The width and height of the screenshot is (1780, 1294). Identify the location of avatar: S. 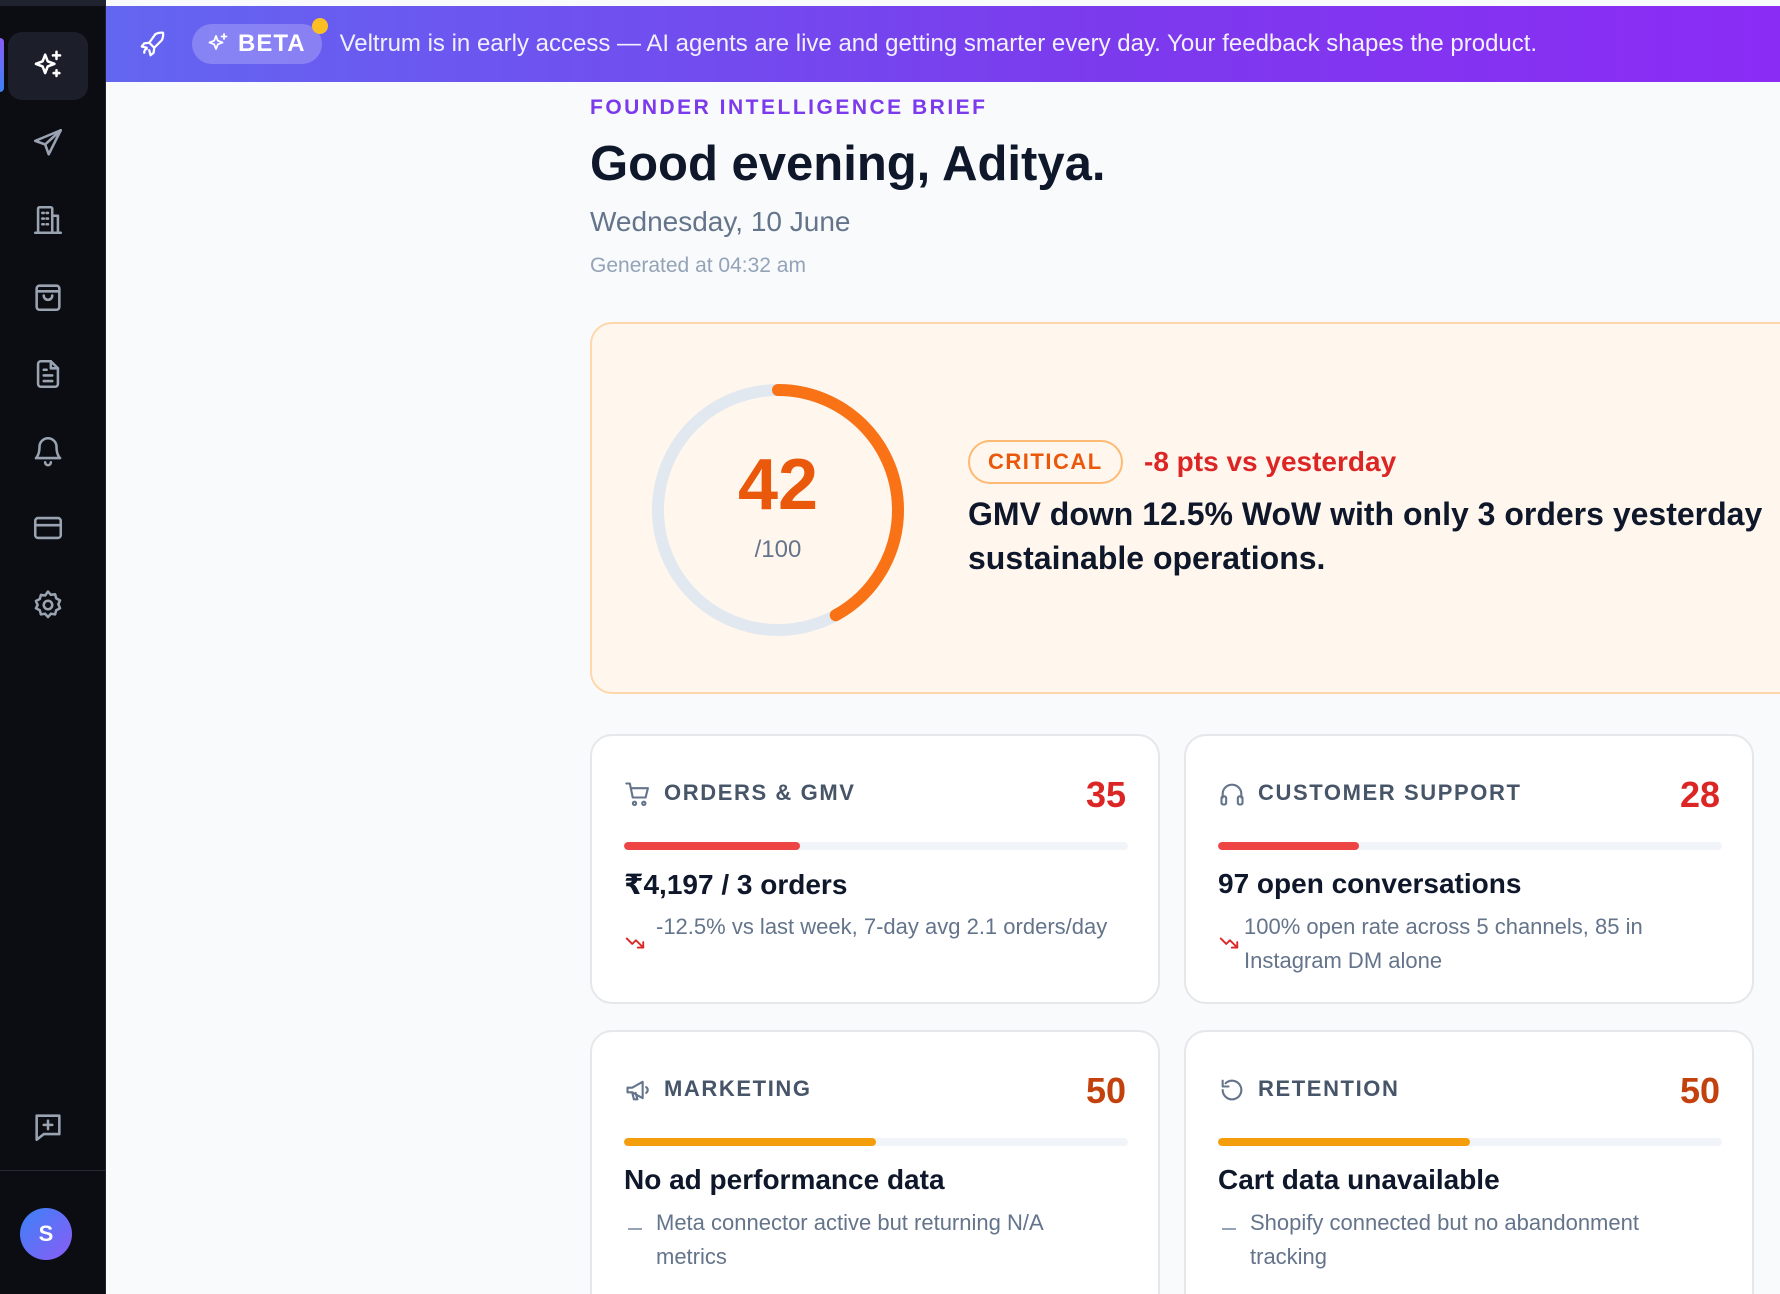
(46, 1234).